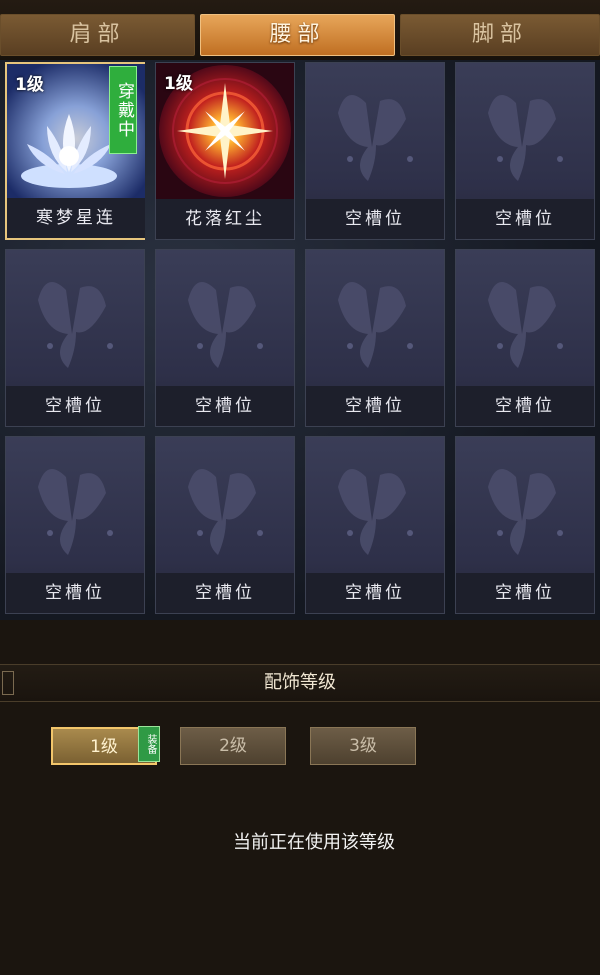  Describe the element at coordinates (97, 35) in the screenshot. I see `tab-shoulder: 肩部` at that location.